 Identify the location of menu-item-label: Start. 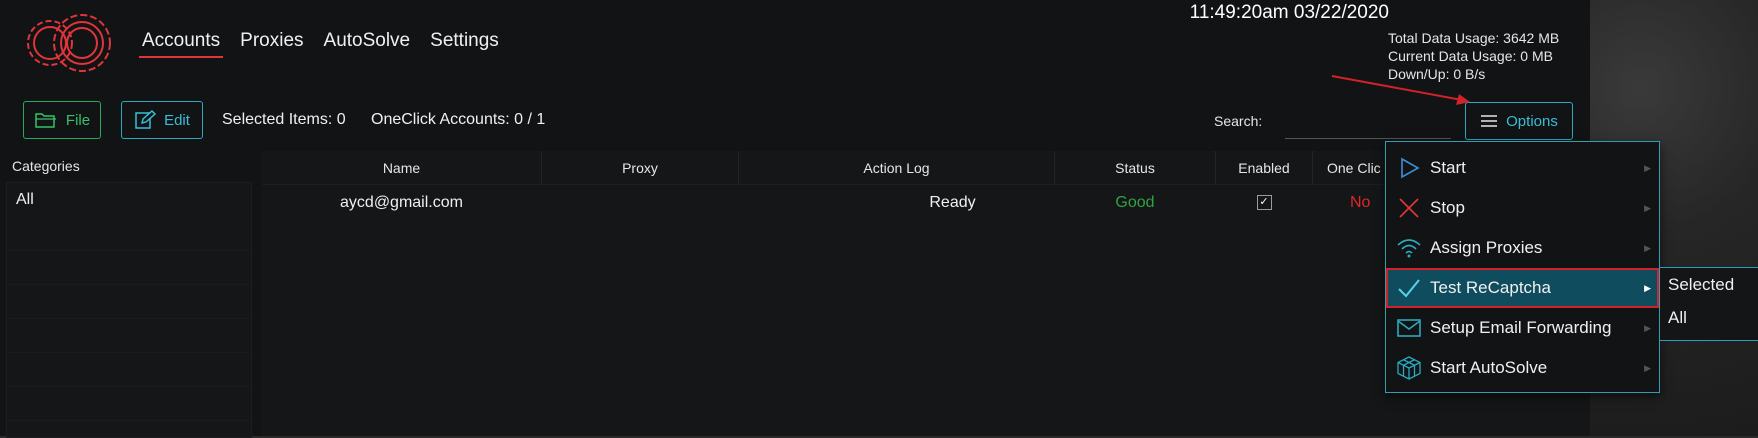
(1448, 167).